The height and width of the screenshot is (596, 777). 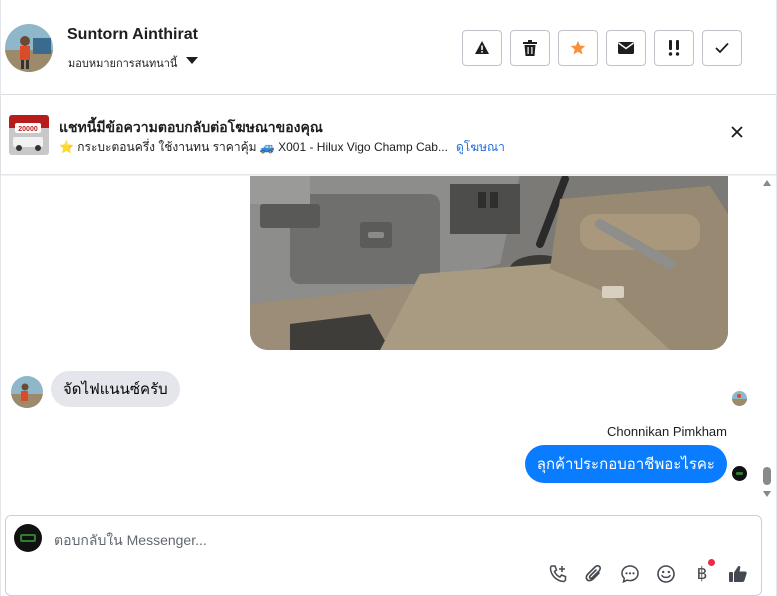 What do you see at coordinates (115, 389) in the screenshot?
I see `incoming-message-bubble: จัดไฟแนนซ์ครับ` at bounding box center [115, 389].